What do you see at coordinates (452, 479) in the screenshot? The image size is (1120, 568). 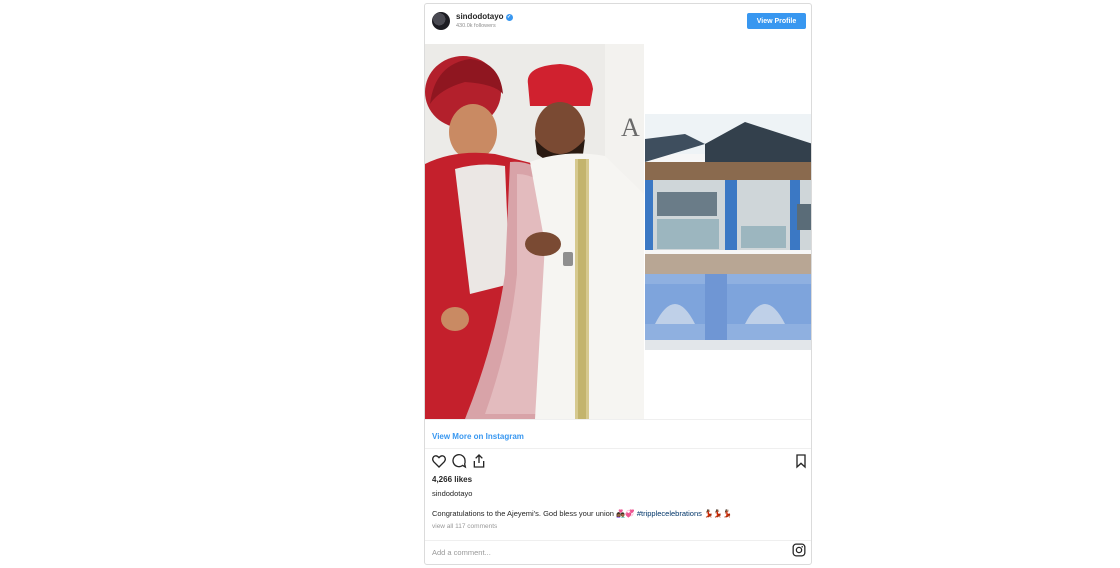 I see `likes-count: 4,266 likes` at bounding box center [452, 479].